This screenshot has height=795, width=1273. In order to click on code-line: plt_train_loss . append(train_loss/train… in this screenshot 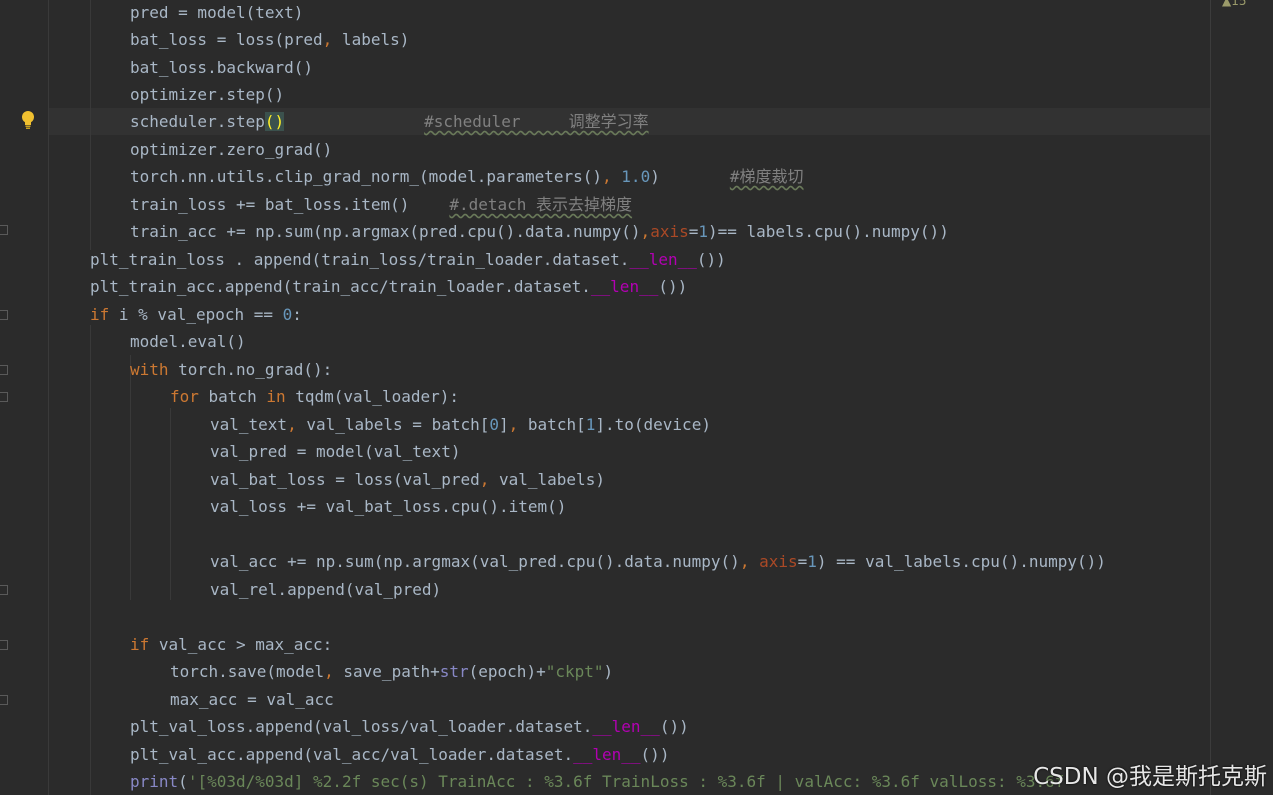, I will do `click(408, 259)`.